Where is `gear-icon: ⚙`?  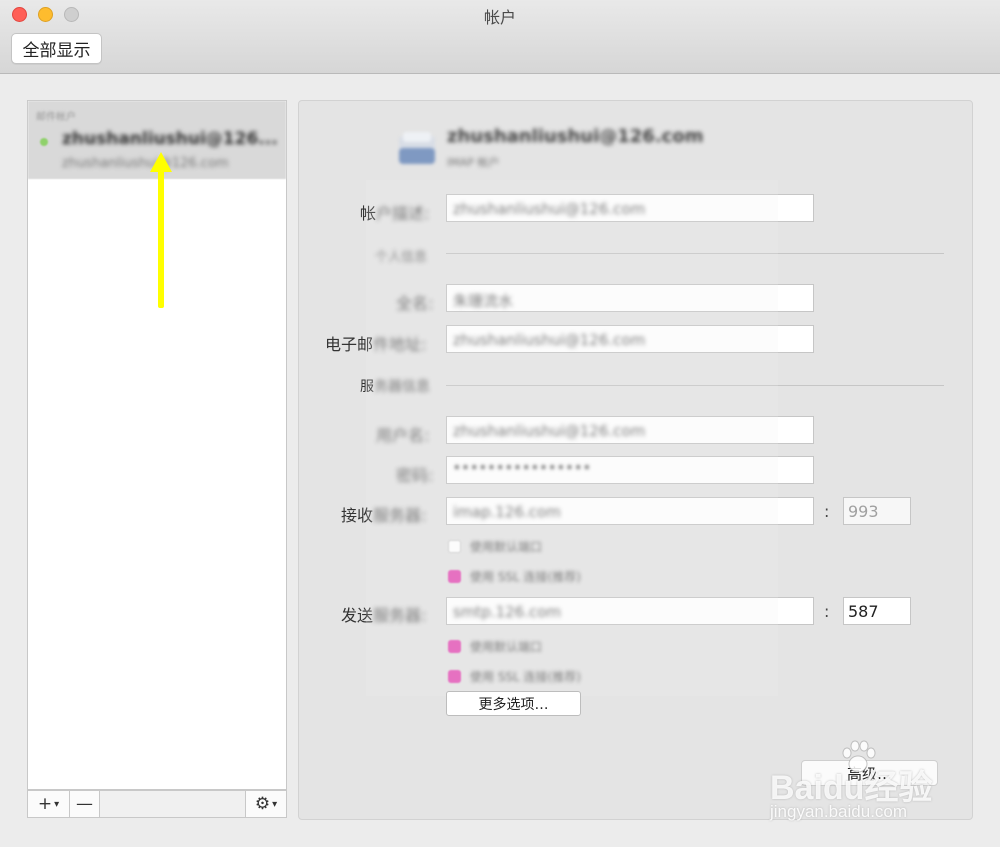
gear-icon: ⚙ is located at coordinates (262, 804).